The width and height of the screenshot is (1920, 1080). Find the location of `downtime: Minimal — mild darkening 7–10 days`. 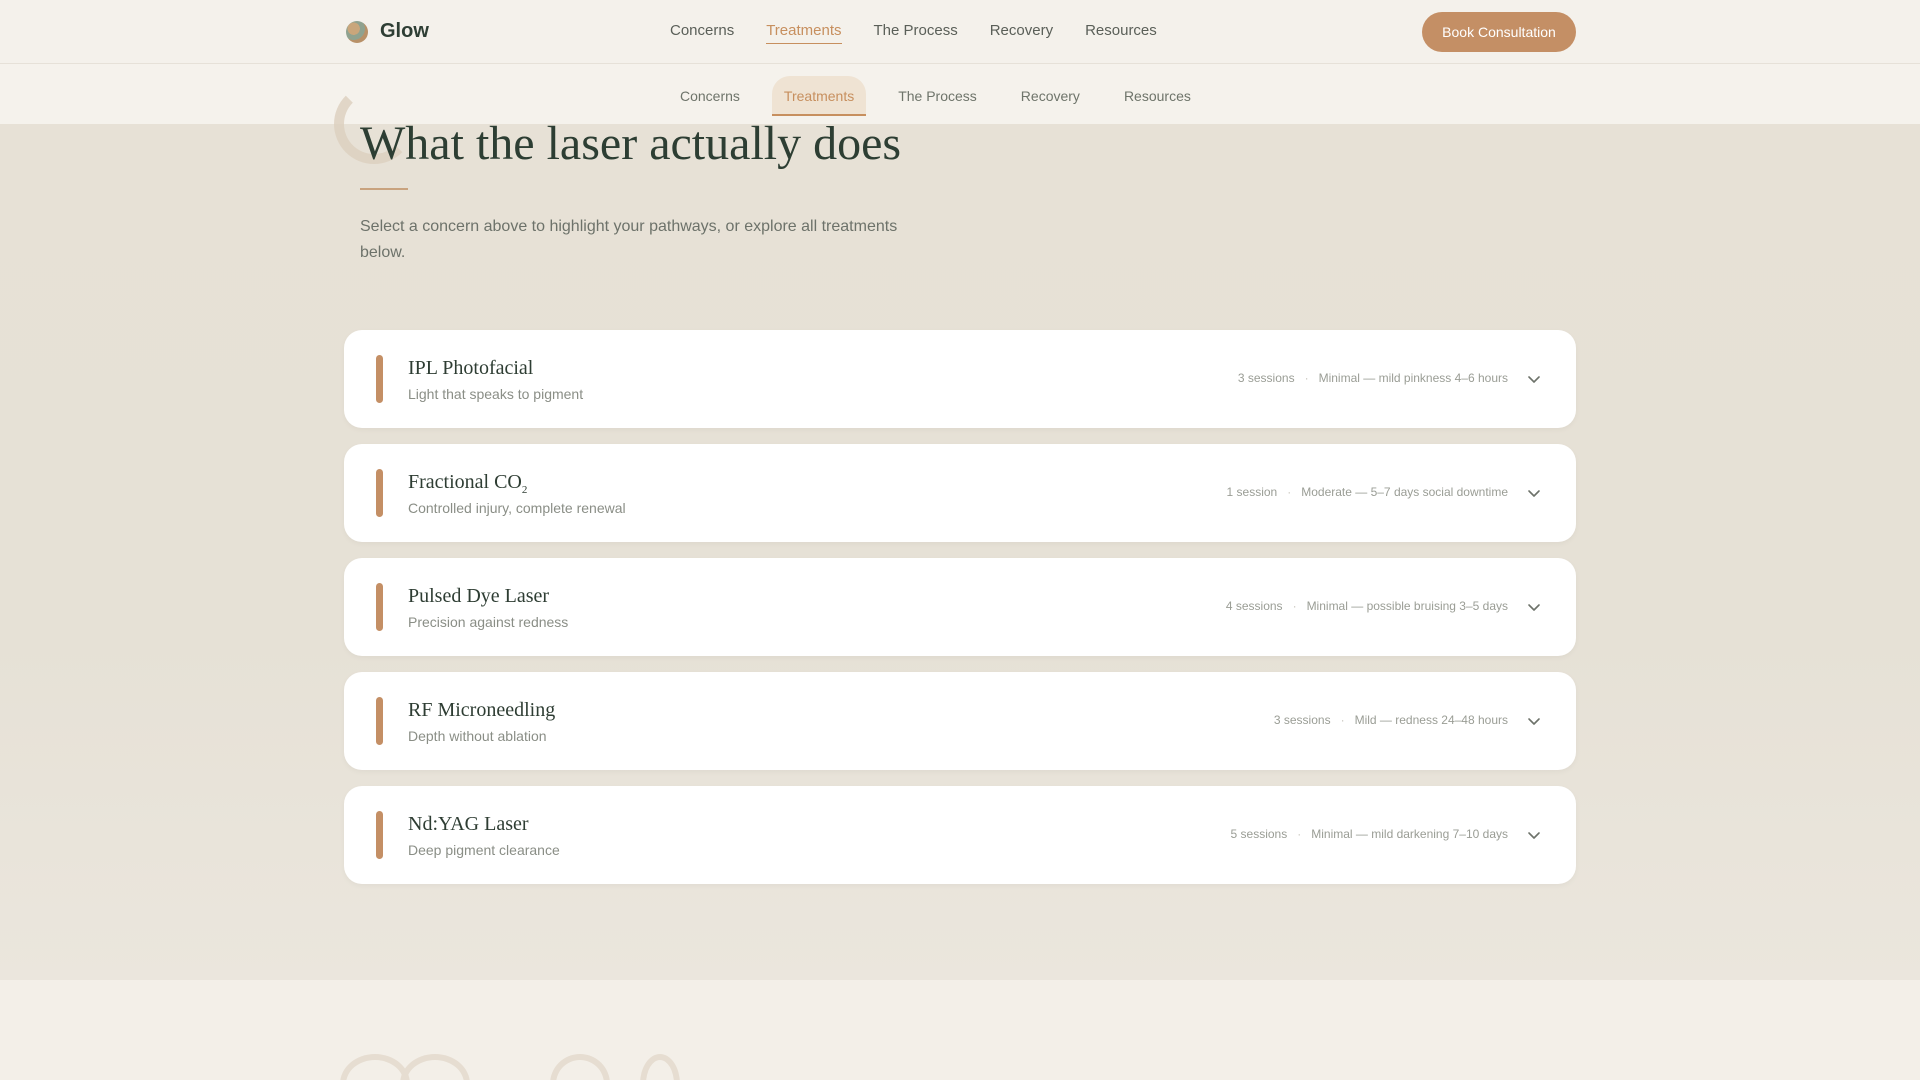

downtime: Minimal — mild darkening 7–10 days is located at coordinates (1409, 834).